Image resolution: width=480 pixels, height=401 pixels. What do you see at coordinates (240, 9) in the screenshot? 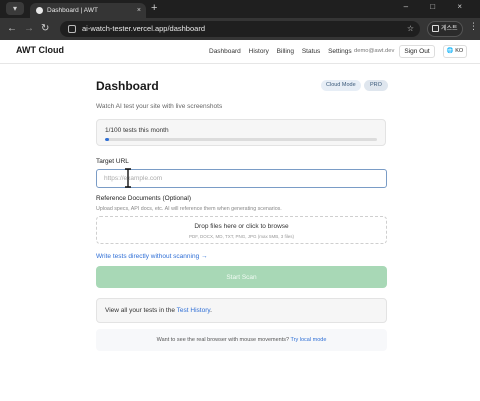
I see `browser-tabstrip: ▾ Dashboard | AWT × + – □ ×` at bounding box center [240, 9].